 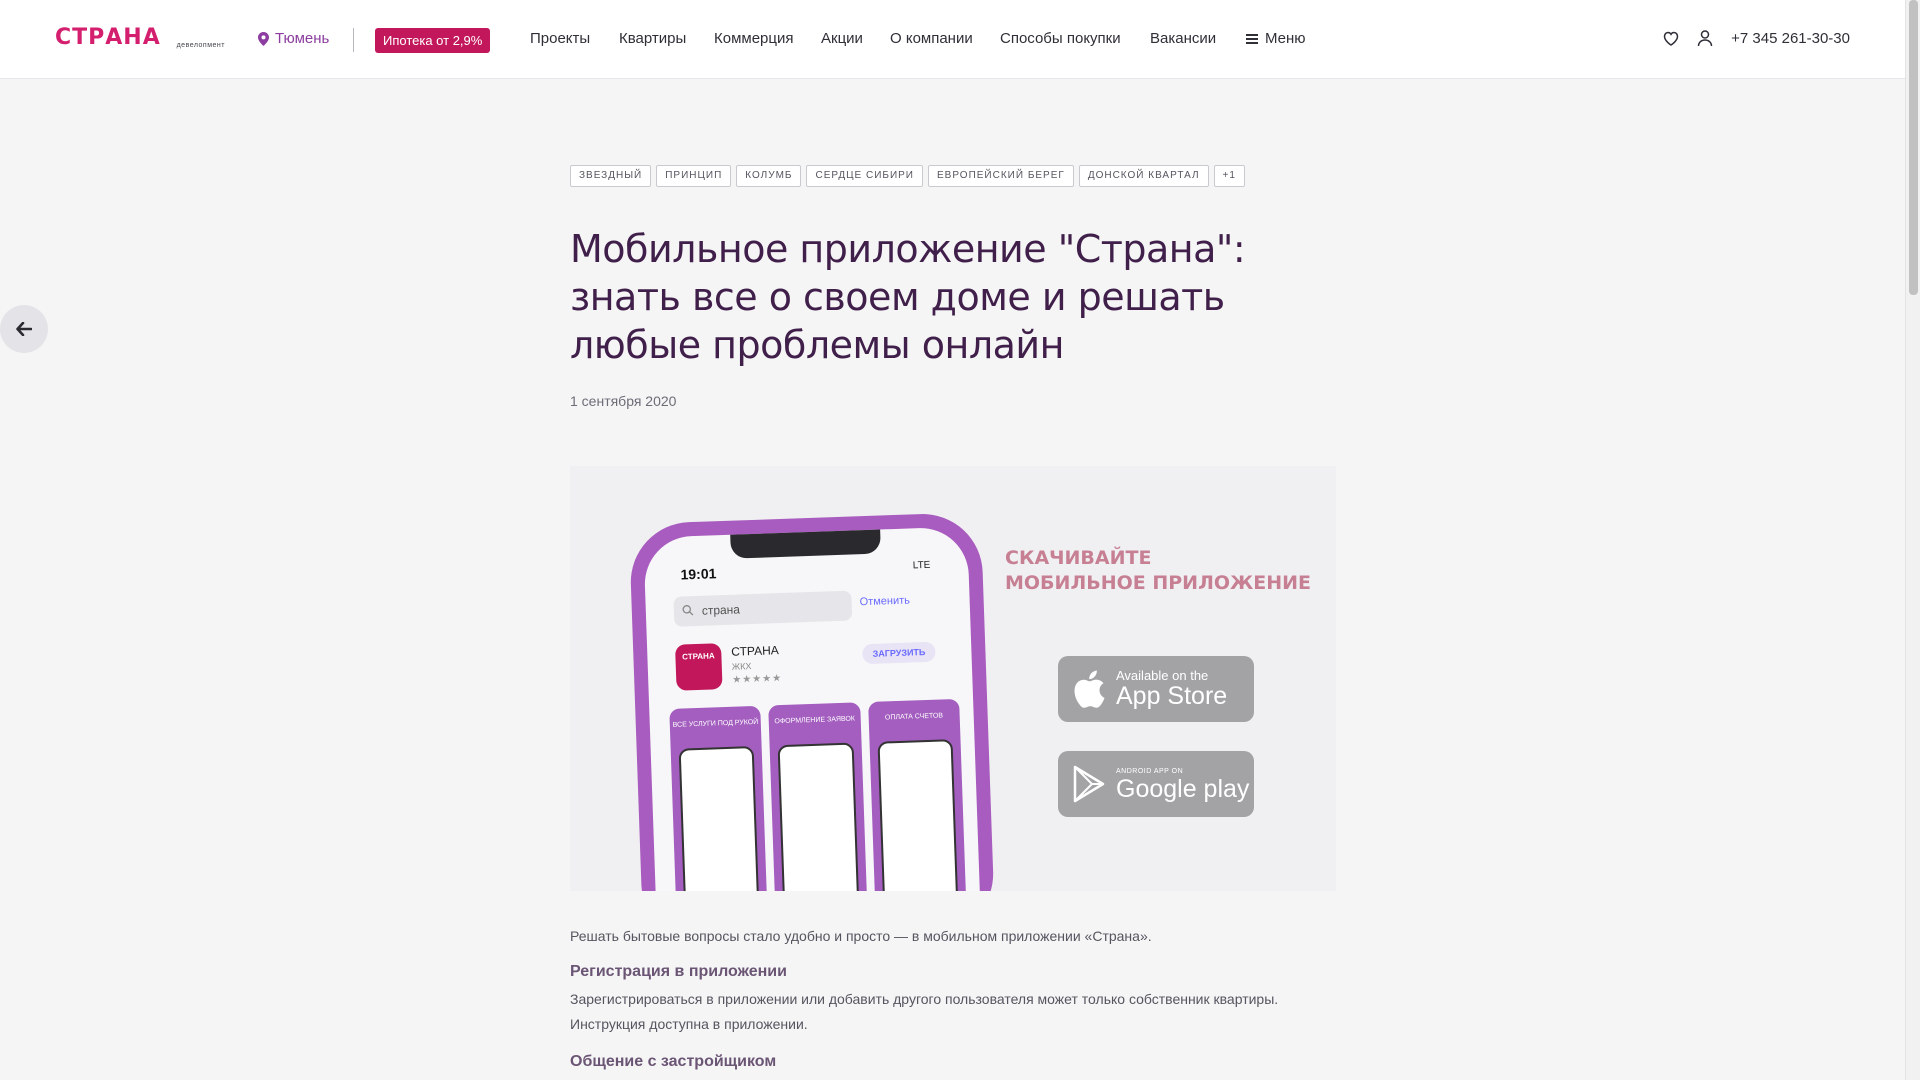 I want to click on apple-icon, so click(x=1089, y=689).